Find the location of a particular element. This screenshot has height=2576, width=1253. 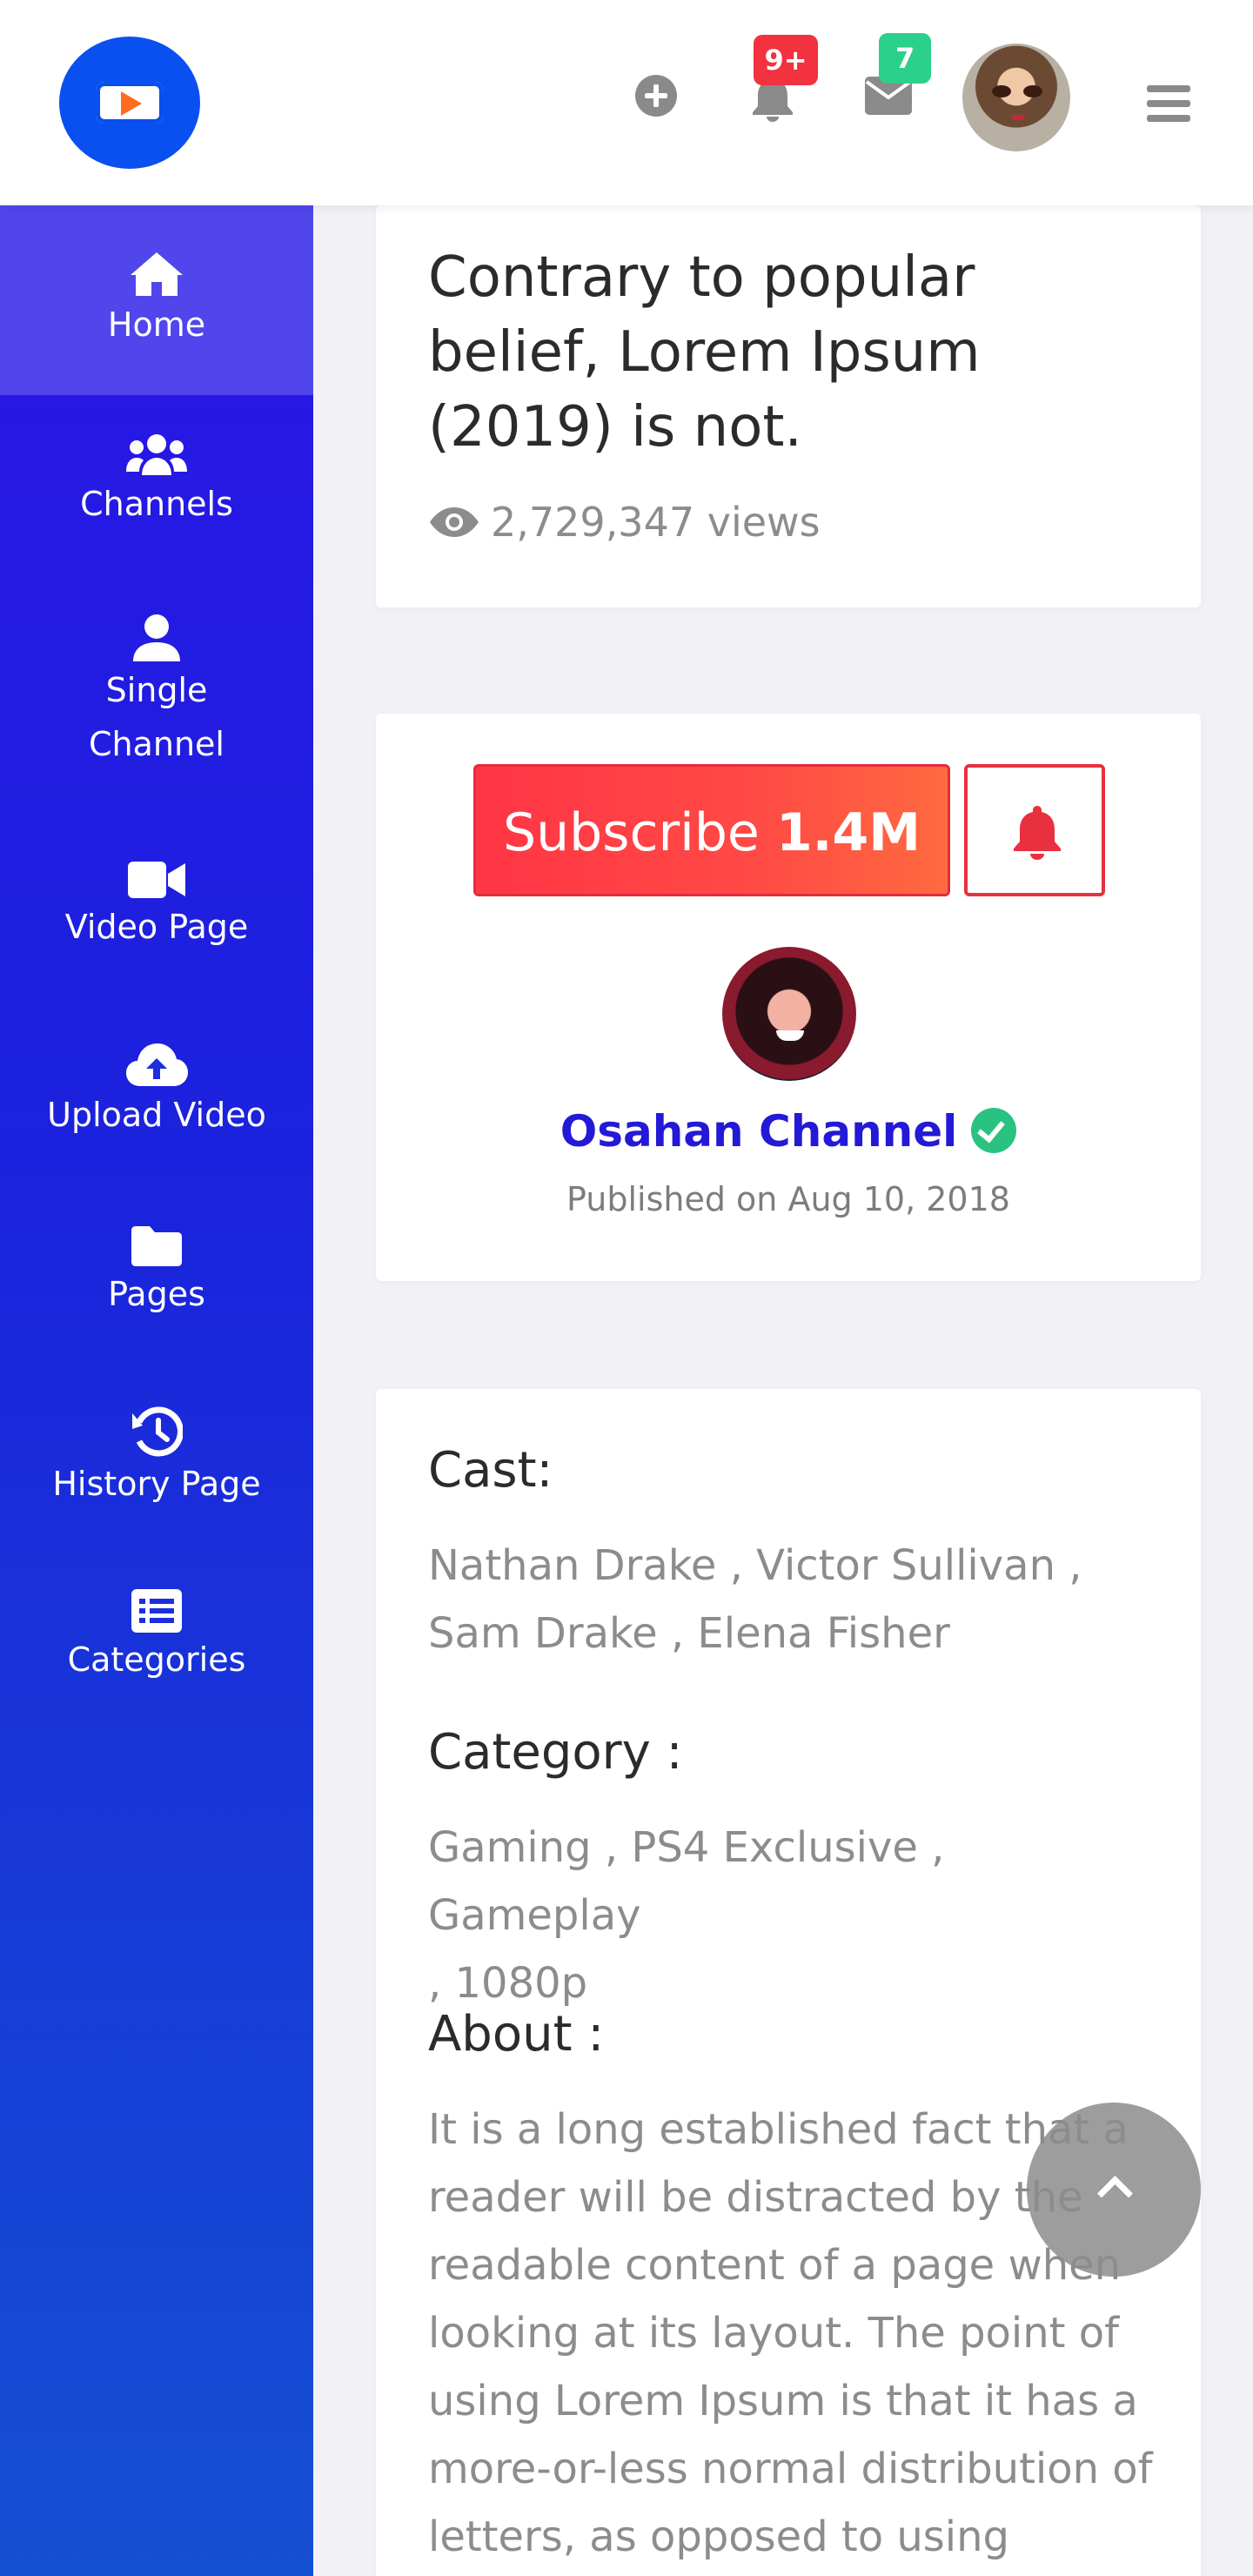

cast-heading: Cast: is located at coordinates (490, 1470).